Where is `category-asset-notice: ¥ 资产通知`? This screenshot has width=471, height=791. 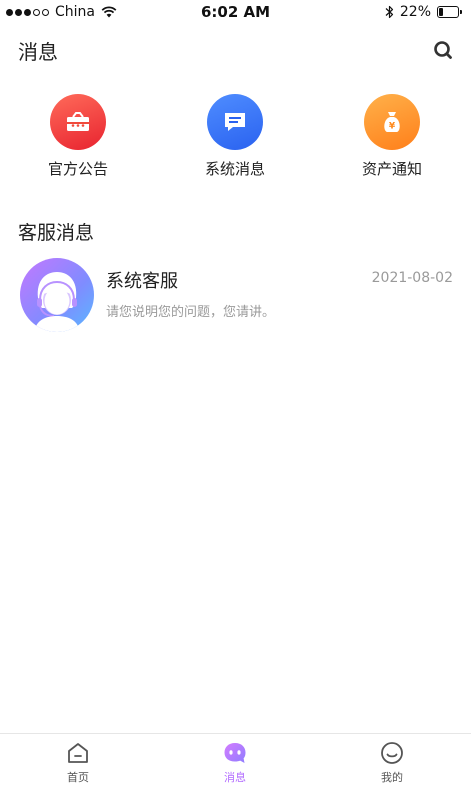 category-asset-notice: ¥ 资产通知 is located at coordinates (392, 136).